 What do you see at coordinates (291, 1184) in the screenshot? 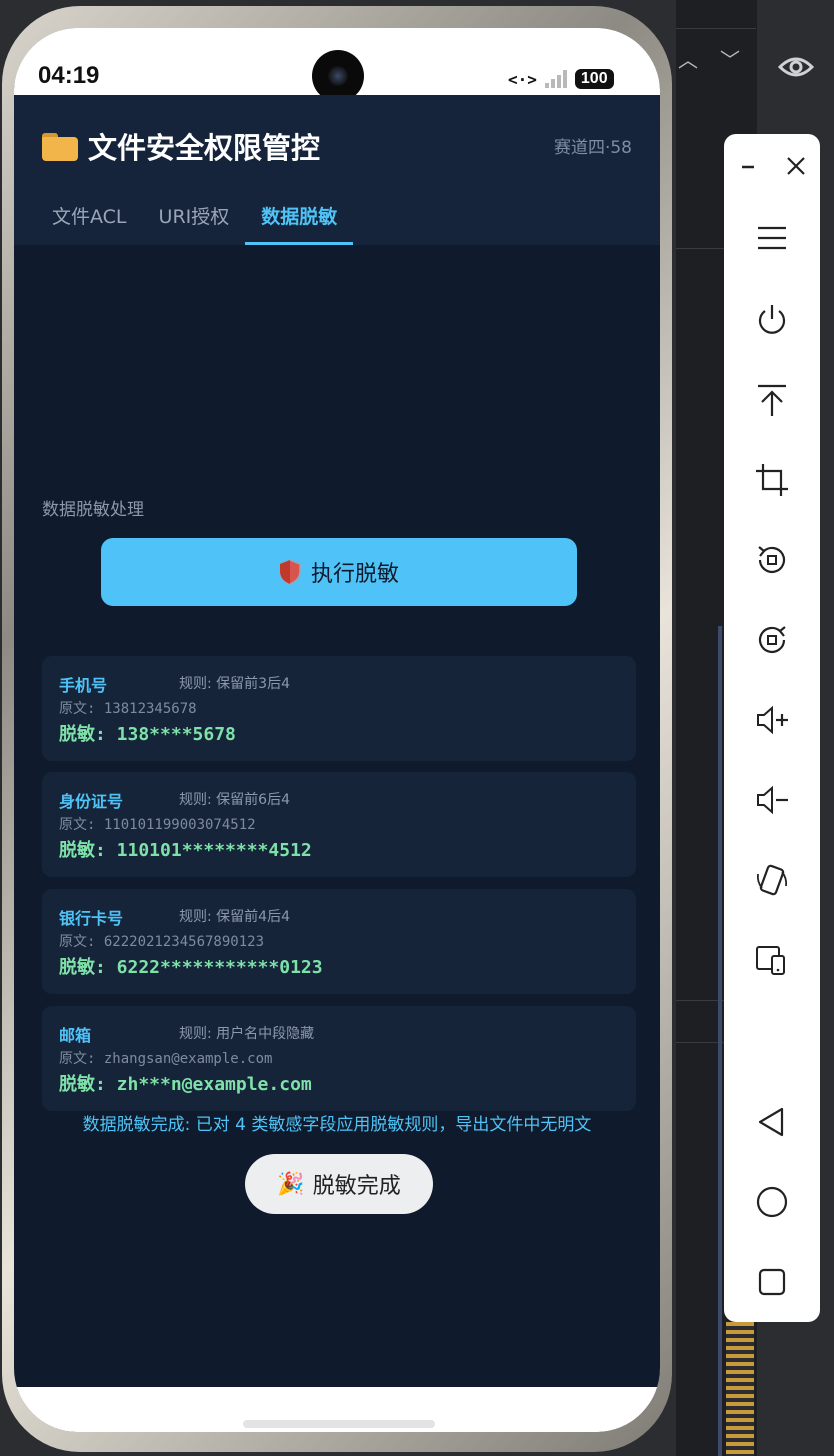
I see `party-popper-icon: 🎉` at bounding box center [291, 1184].